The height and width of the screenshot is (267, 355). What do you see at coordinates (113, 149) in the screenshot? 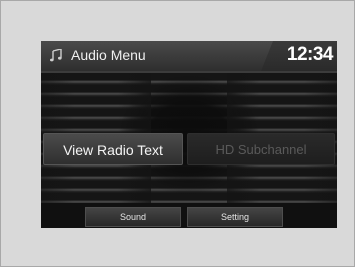
I see `view-radio-text-button: View Radio Text` at bounding box center [113, 149].